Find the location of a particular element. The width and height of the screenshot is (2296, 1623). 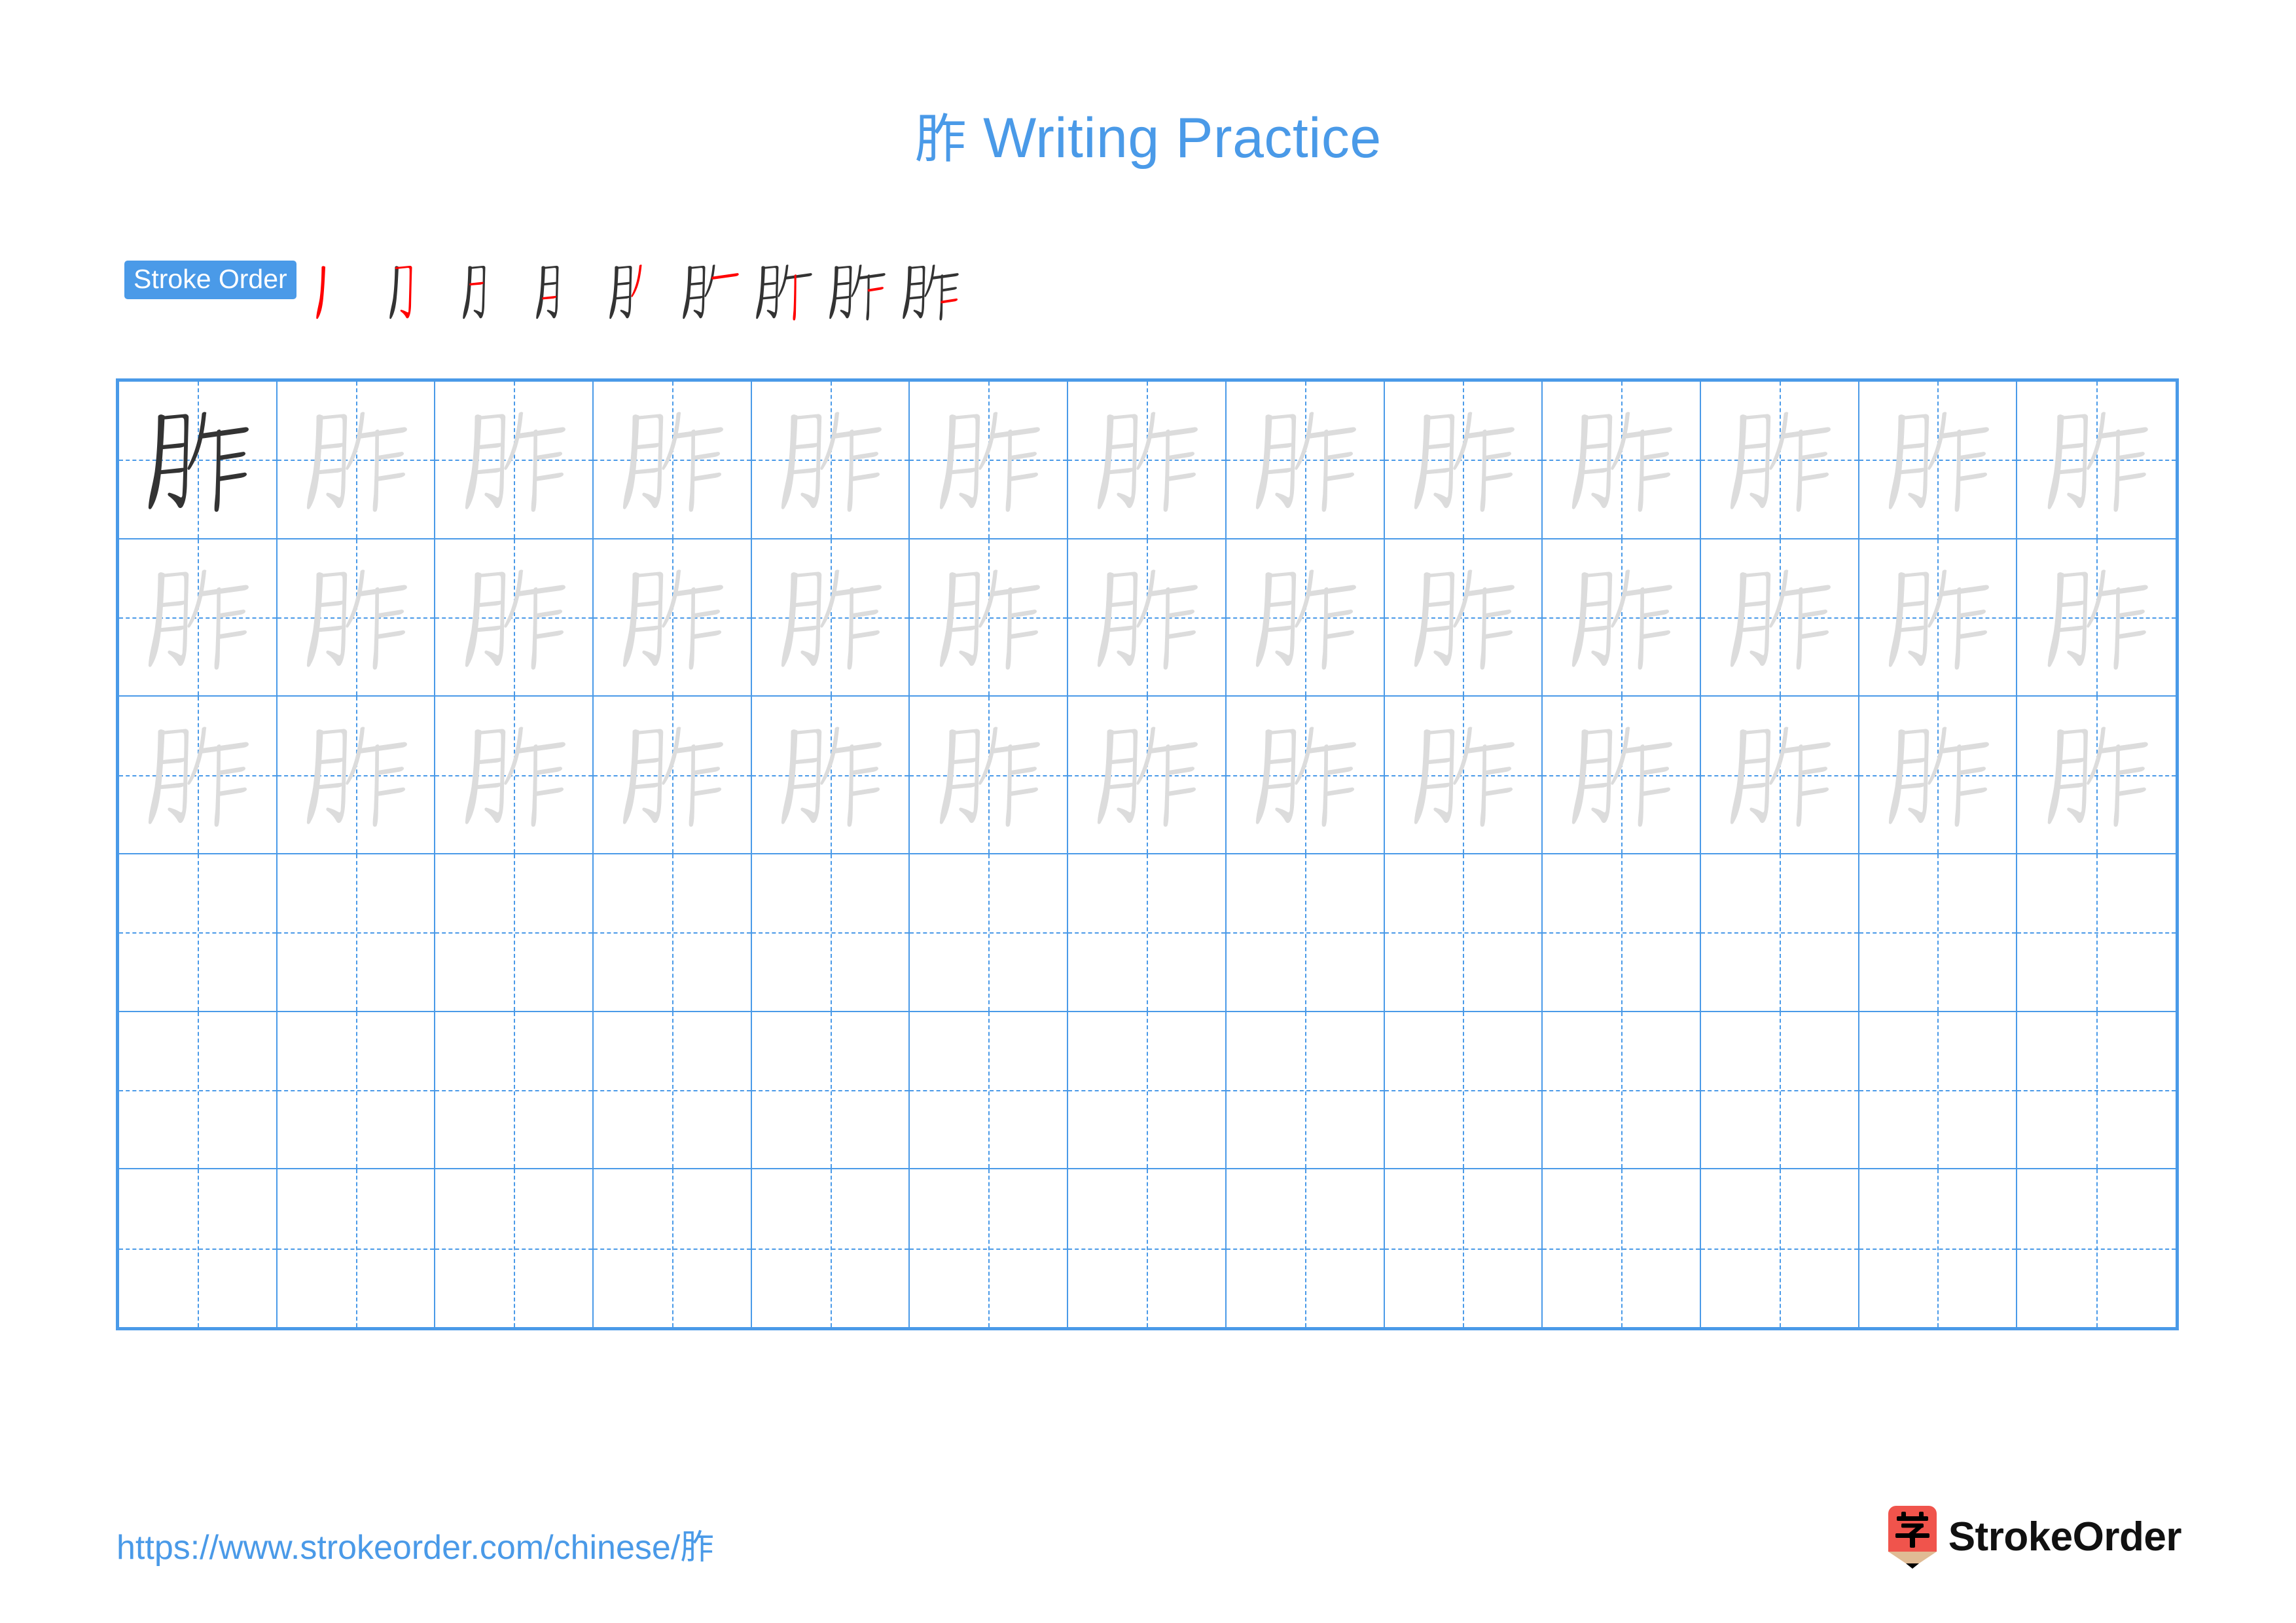

brand-name: StrokeOrder is located at coordinates (2065, 1536).